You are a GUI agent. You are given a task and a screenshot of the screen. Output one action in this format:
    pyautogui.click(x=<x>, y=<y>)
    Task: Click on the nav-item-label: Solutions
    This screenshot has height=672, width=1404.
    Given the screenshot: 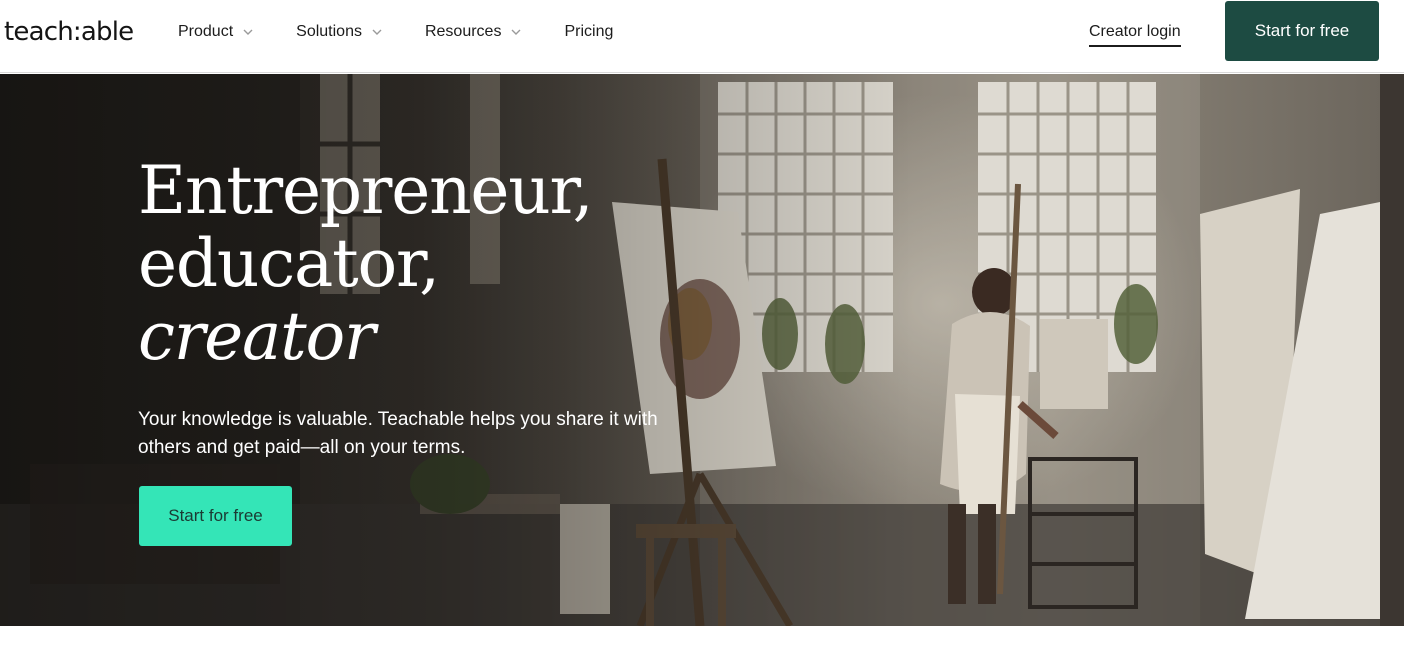 What is the action you would take?
    pyautogui.click(x=329, y=31)
    